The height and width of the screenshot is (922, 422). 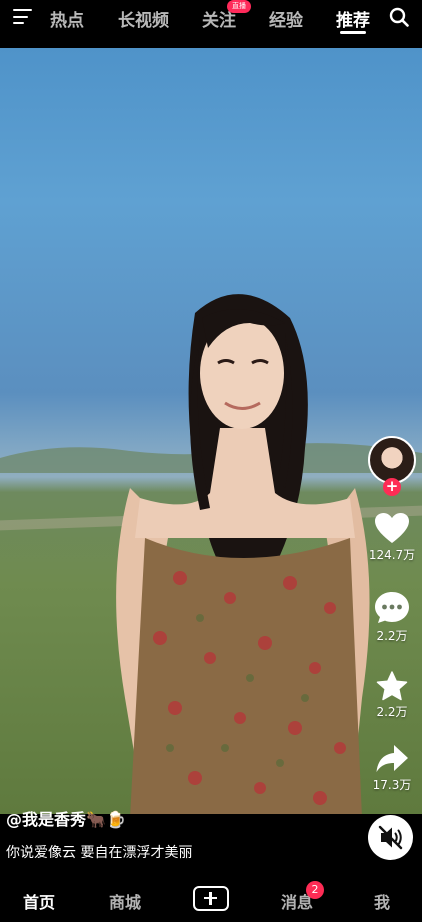 What do you see at coordinates (399, 17) in the screenshot?
I see `search-icon` at bounding box center [399, 17].